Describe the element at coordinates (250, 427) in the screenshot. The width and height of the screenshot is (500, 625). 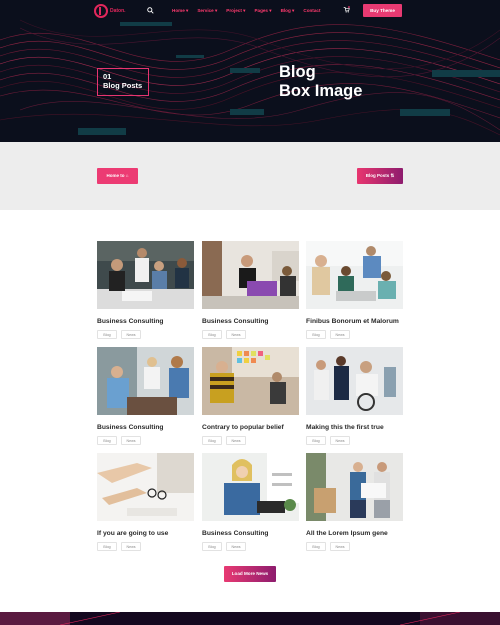
I see `post-title: Contrary to popular belief` at that location.